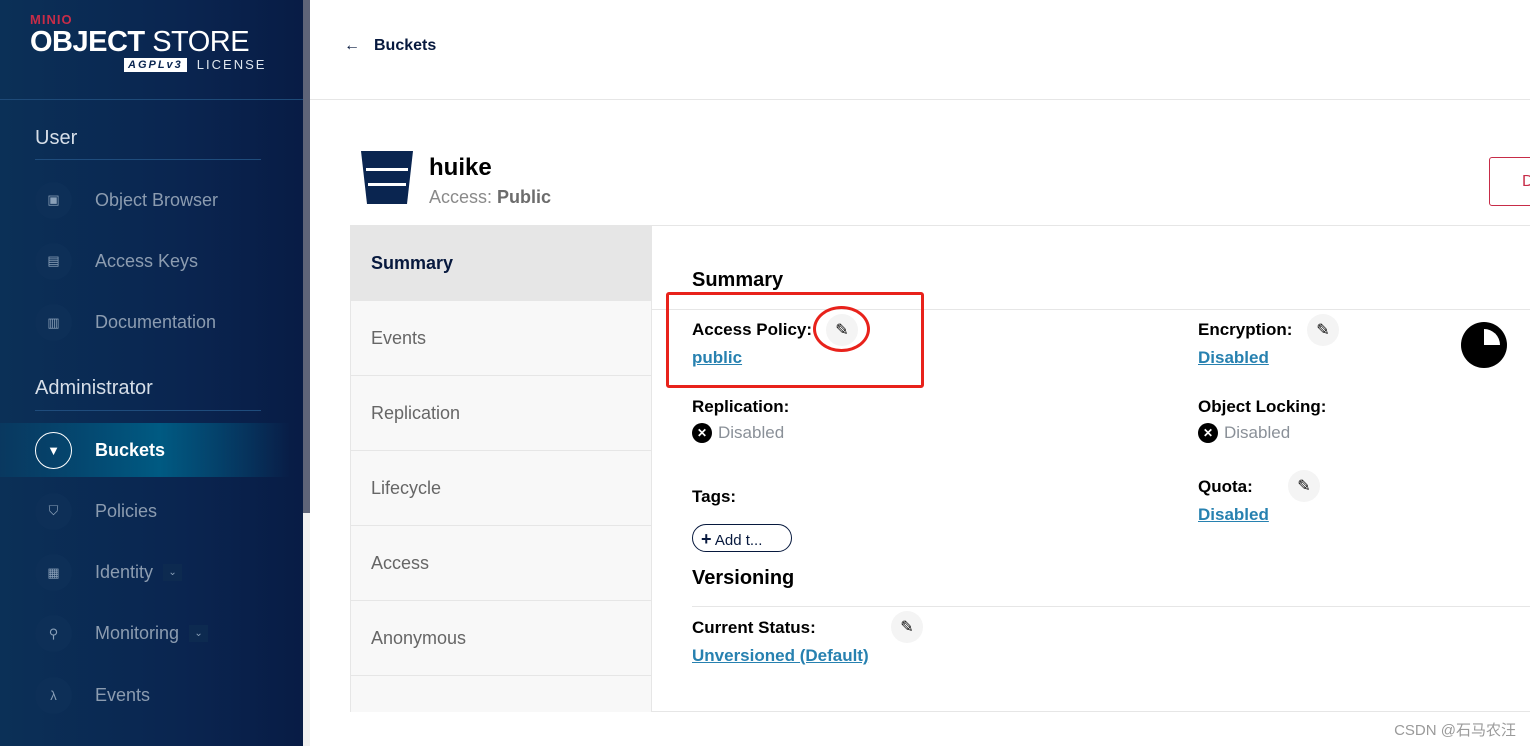 This screenshot has width=1530, height=746. I want to click on logo-brand: MINIO, so click(51, 19).